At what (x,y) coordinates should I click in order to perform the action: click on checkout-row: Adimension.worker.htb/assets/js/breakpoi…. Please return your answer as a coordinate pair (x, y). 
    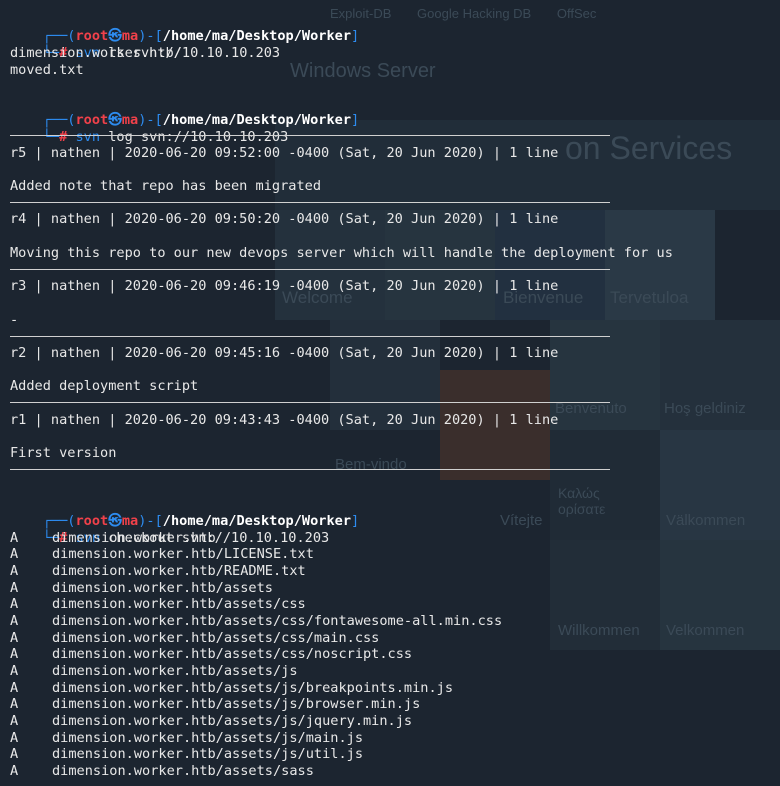
    Looking at the image, I should click on (231, 688).